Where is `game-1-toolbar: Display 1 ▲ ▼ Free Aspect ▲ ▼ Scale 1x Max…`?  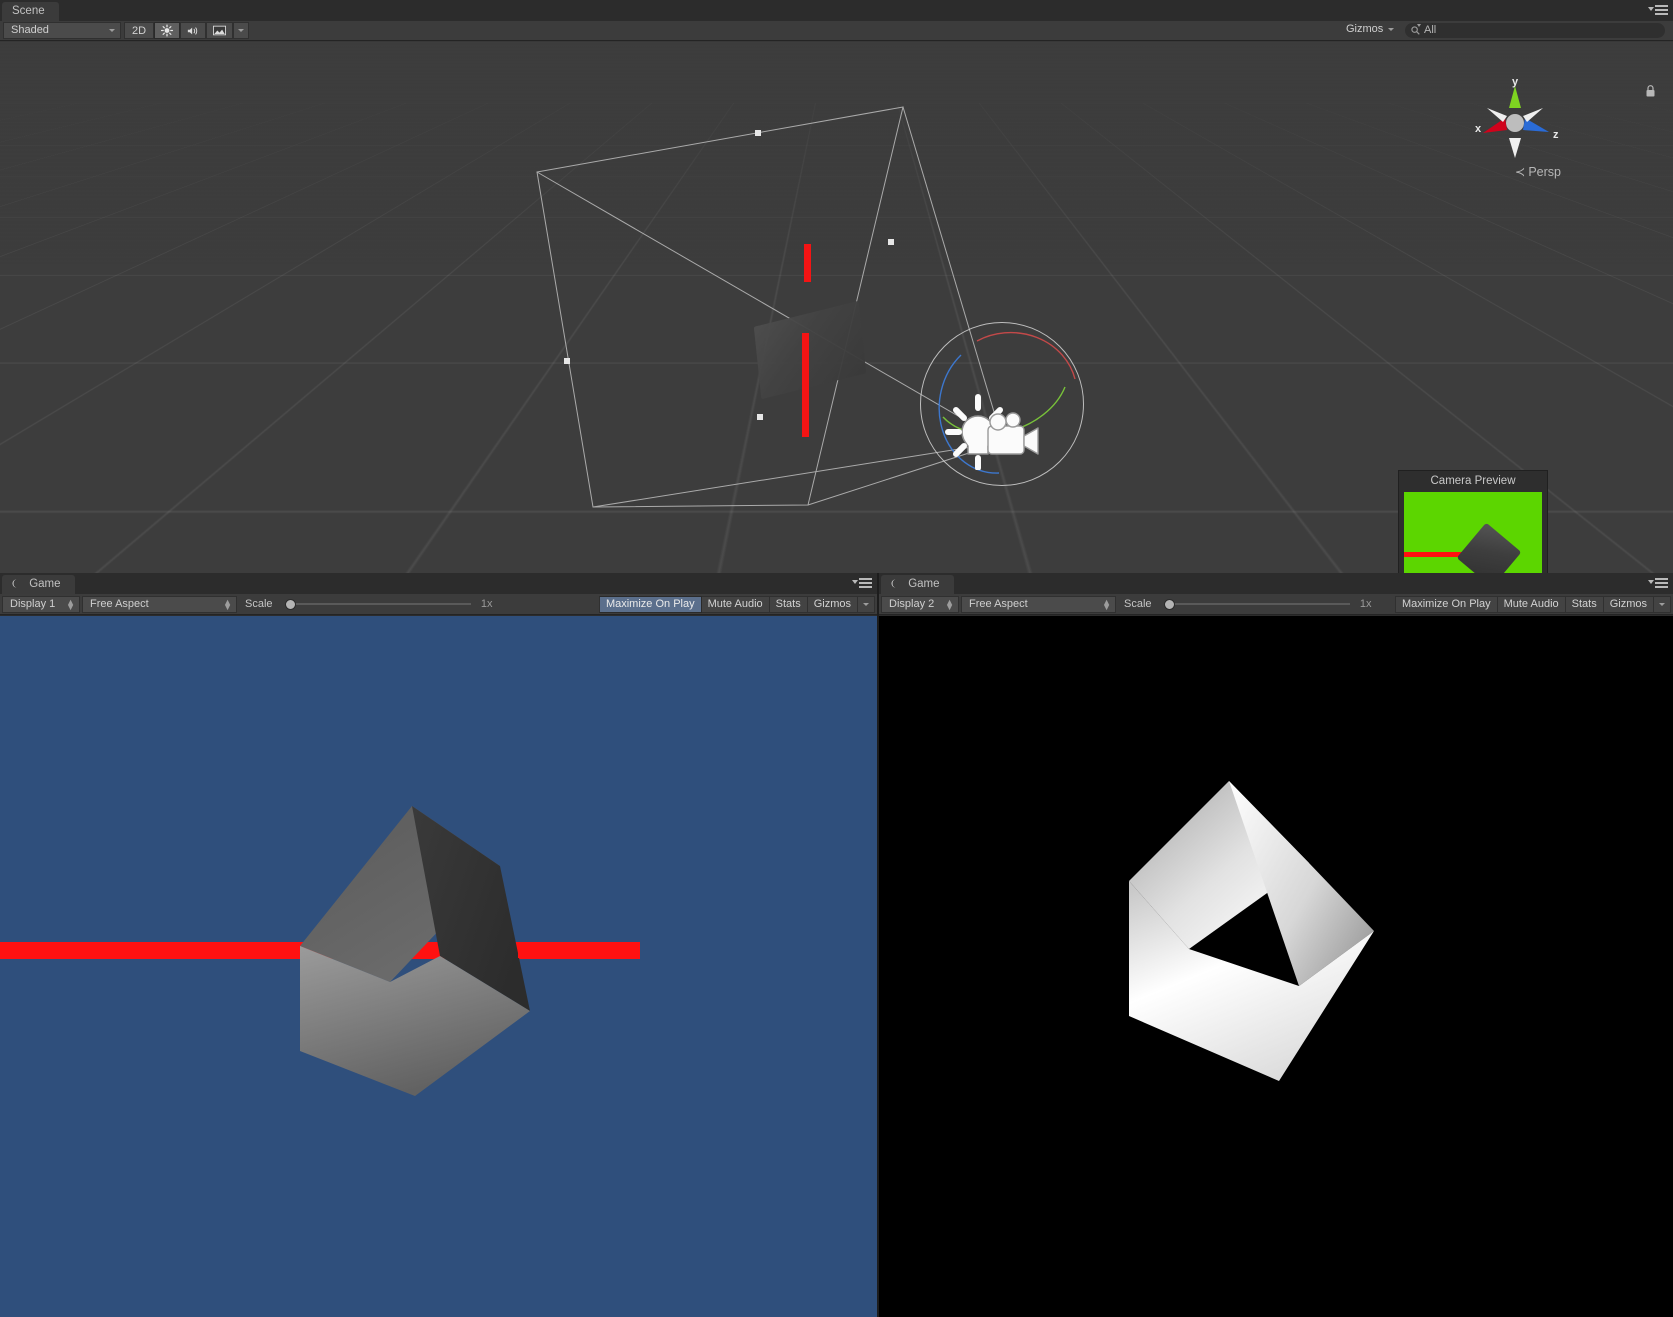 game-1-toolbar: Display 1 ▲ ▼ Free Aspect ▲ ▼ Scale 1x Max… is located at coordinates (438, 604).